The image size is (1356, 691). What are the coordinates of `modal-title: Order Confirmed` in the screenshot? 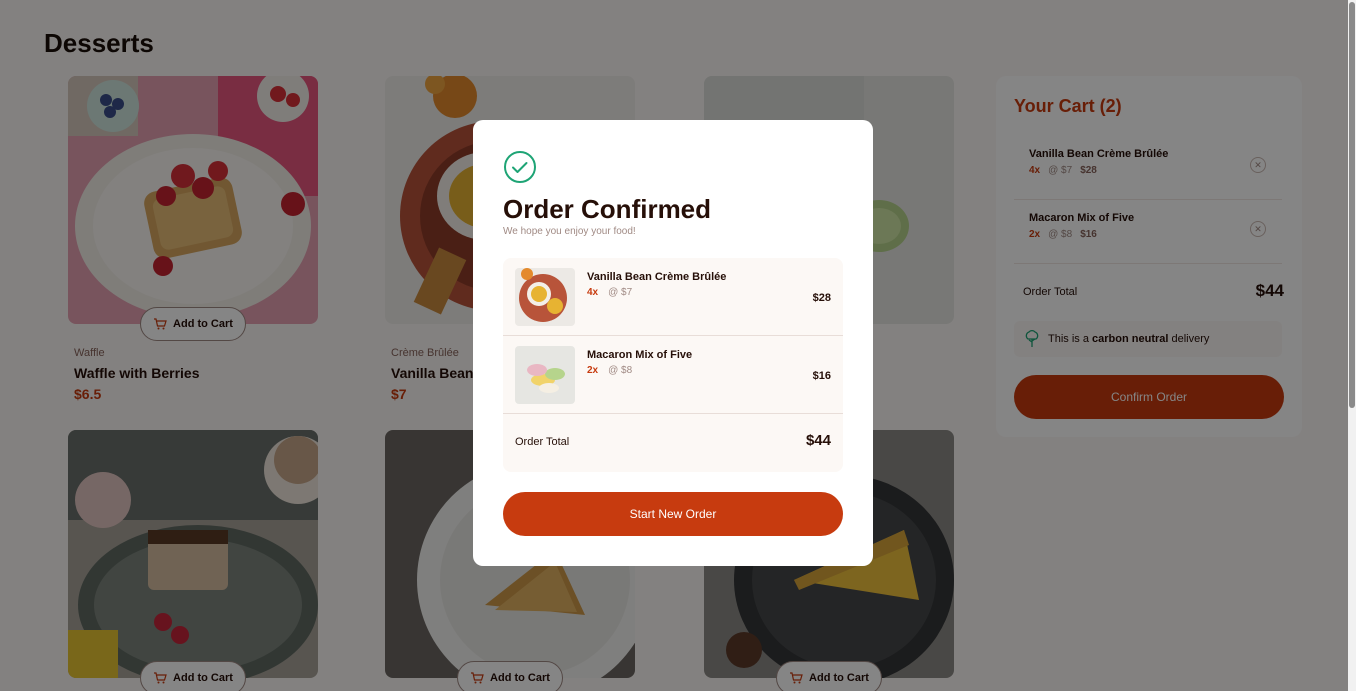 It's located at (607, 209).